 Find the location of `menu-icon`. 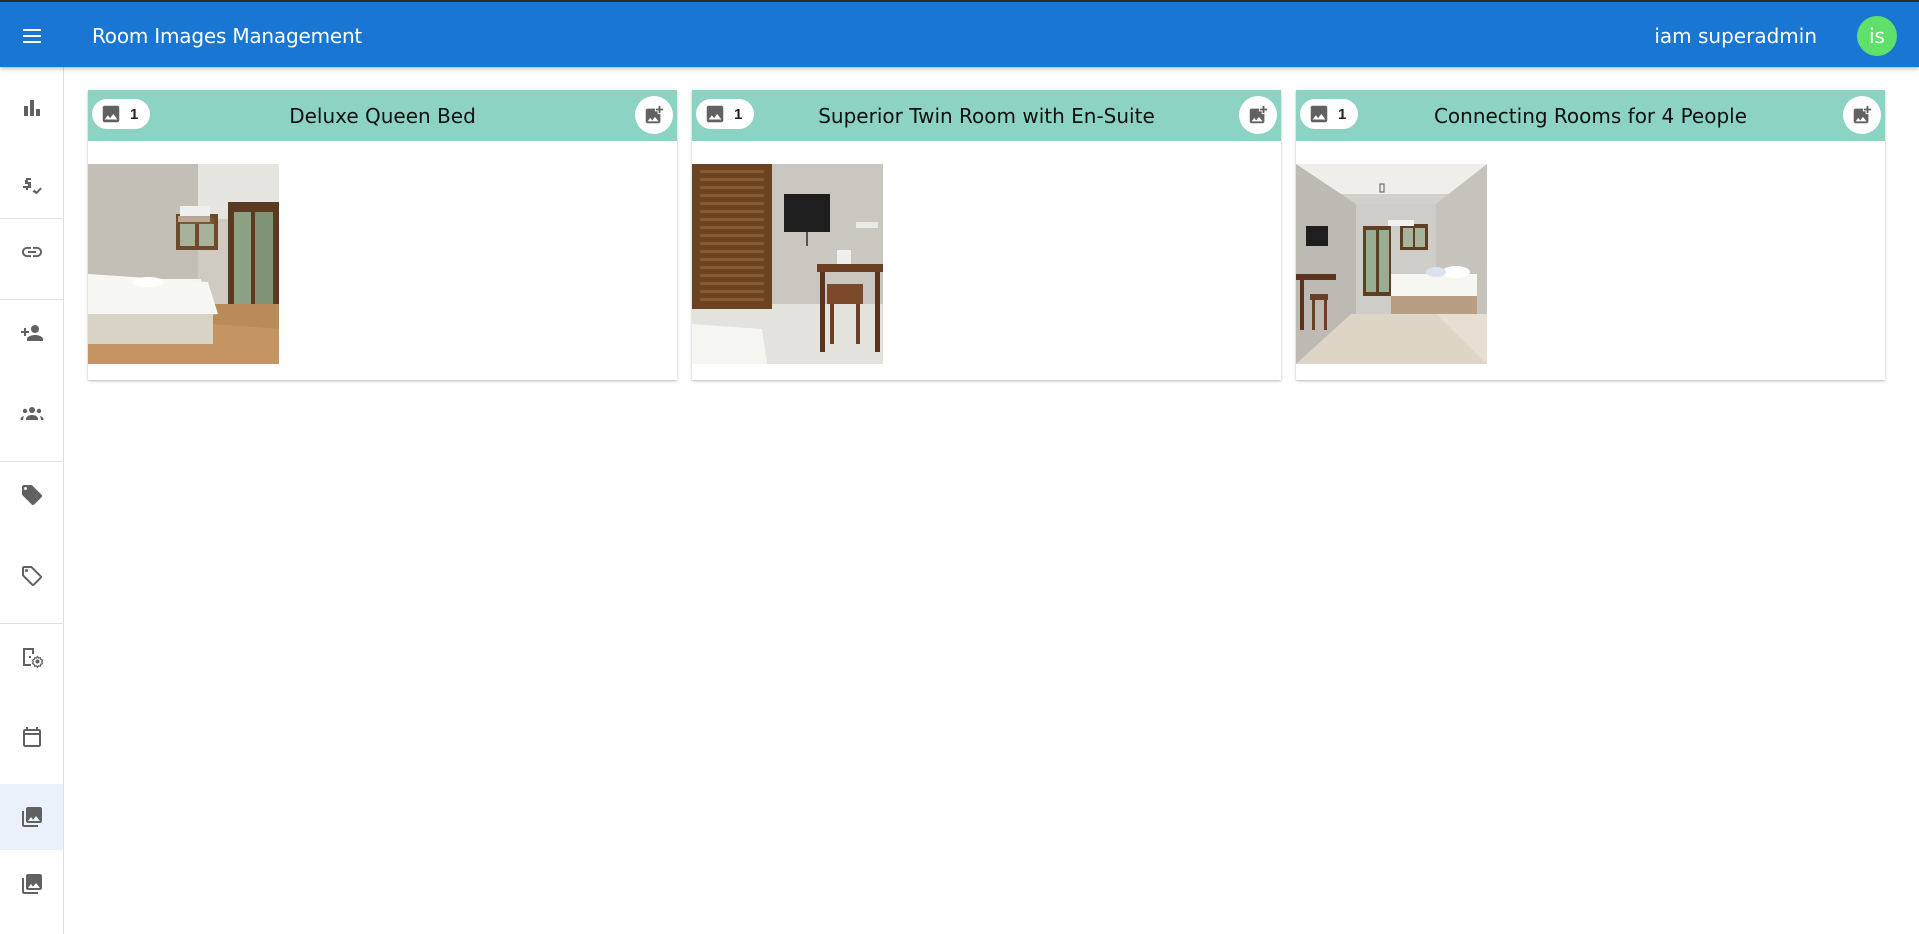

menu-icon is located at coordinates (32, 36).